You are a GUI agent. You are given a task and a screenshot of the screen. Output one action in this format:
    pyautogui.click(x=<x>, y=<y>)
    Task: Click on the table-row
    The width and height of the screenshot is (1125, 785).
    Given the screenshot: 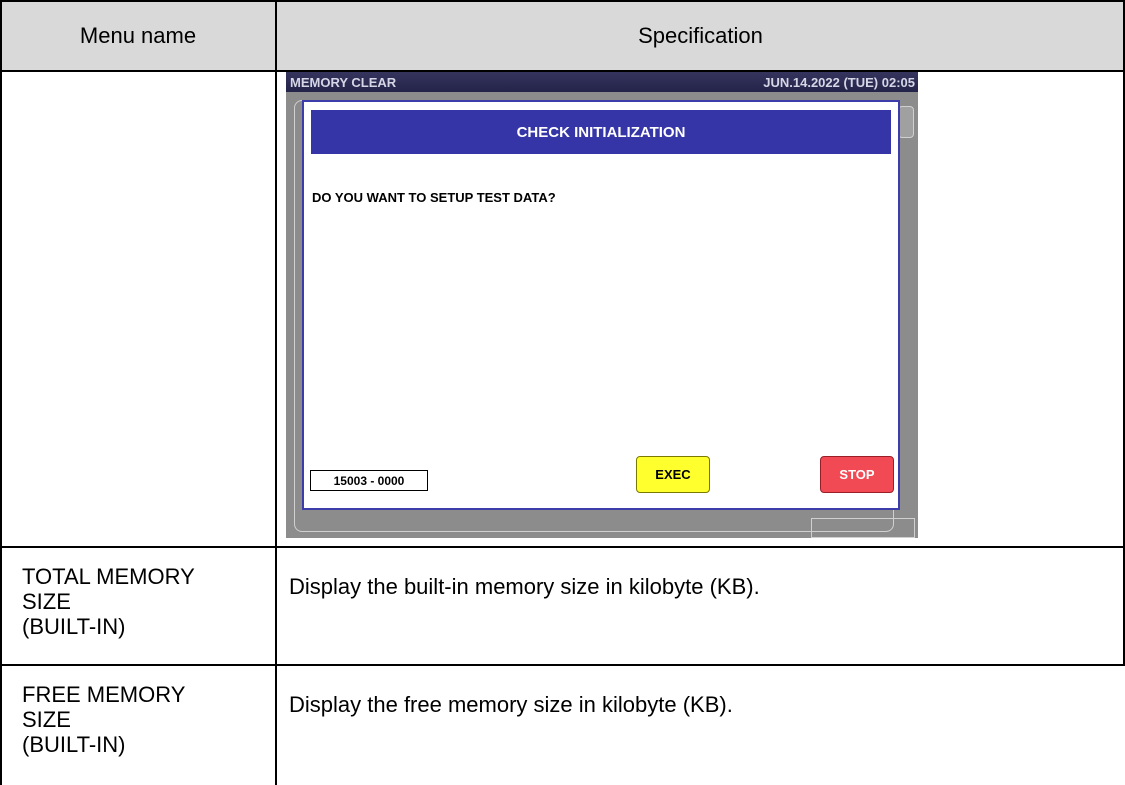 What is the action you would take?
    pyautogui.click(x=138, y=309)
    